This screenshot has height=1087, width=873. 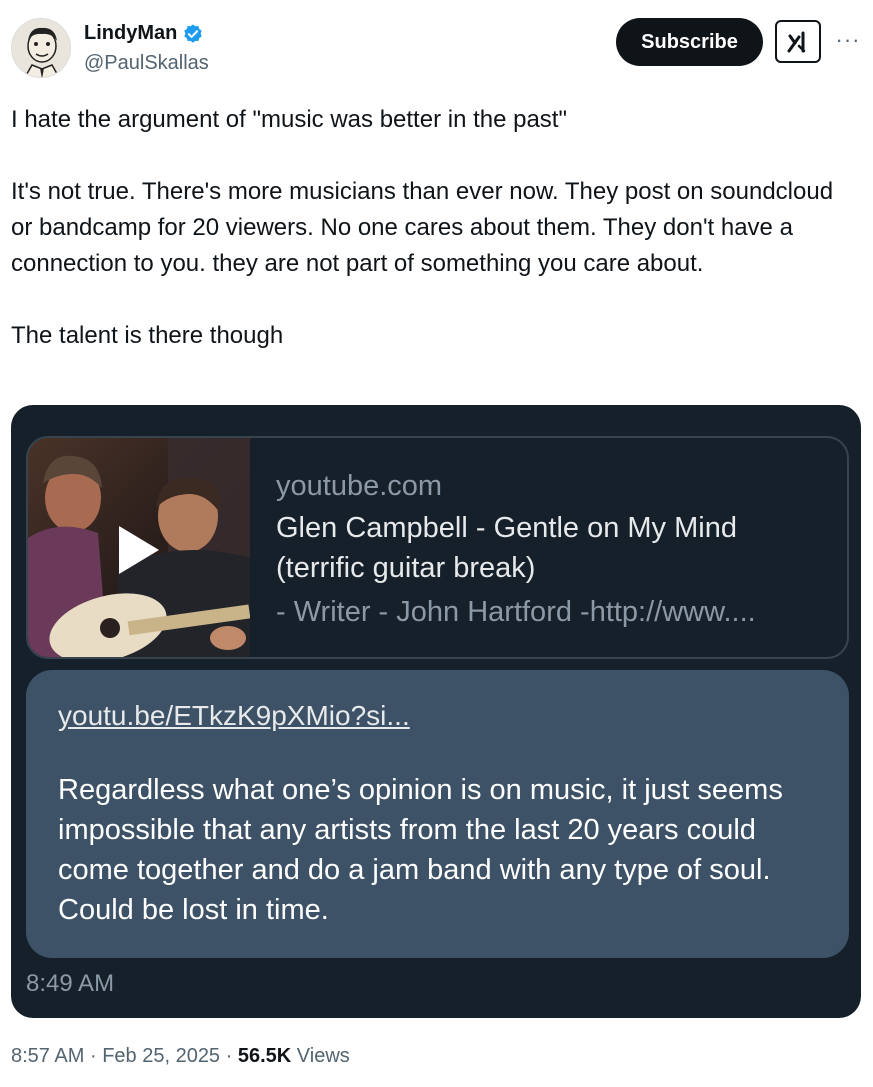 I want to click on display-name: LindyMan, so click(x=130, y=33).